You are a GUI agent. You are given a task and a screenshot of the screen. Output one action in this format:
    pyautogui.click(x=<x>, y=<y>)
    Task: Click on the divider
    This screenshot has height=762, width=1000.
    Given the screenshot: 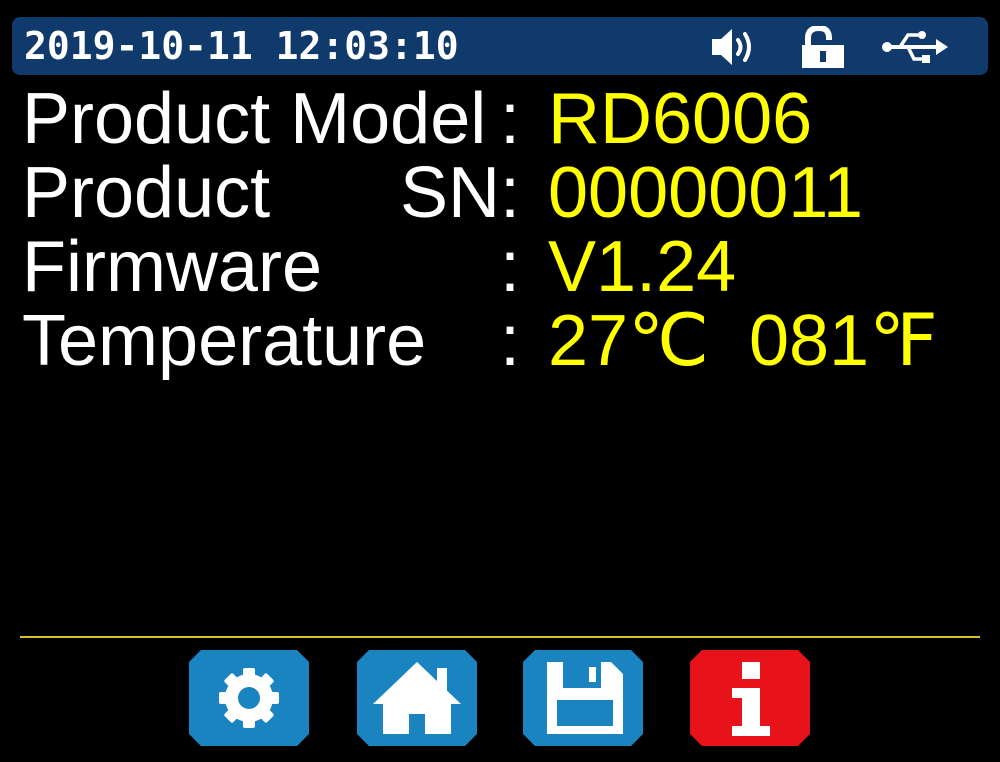 What is the action you would take?
    pyautogui.click(x=500, y=637)
    